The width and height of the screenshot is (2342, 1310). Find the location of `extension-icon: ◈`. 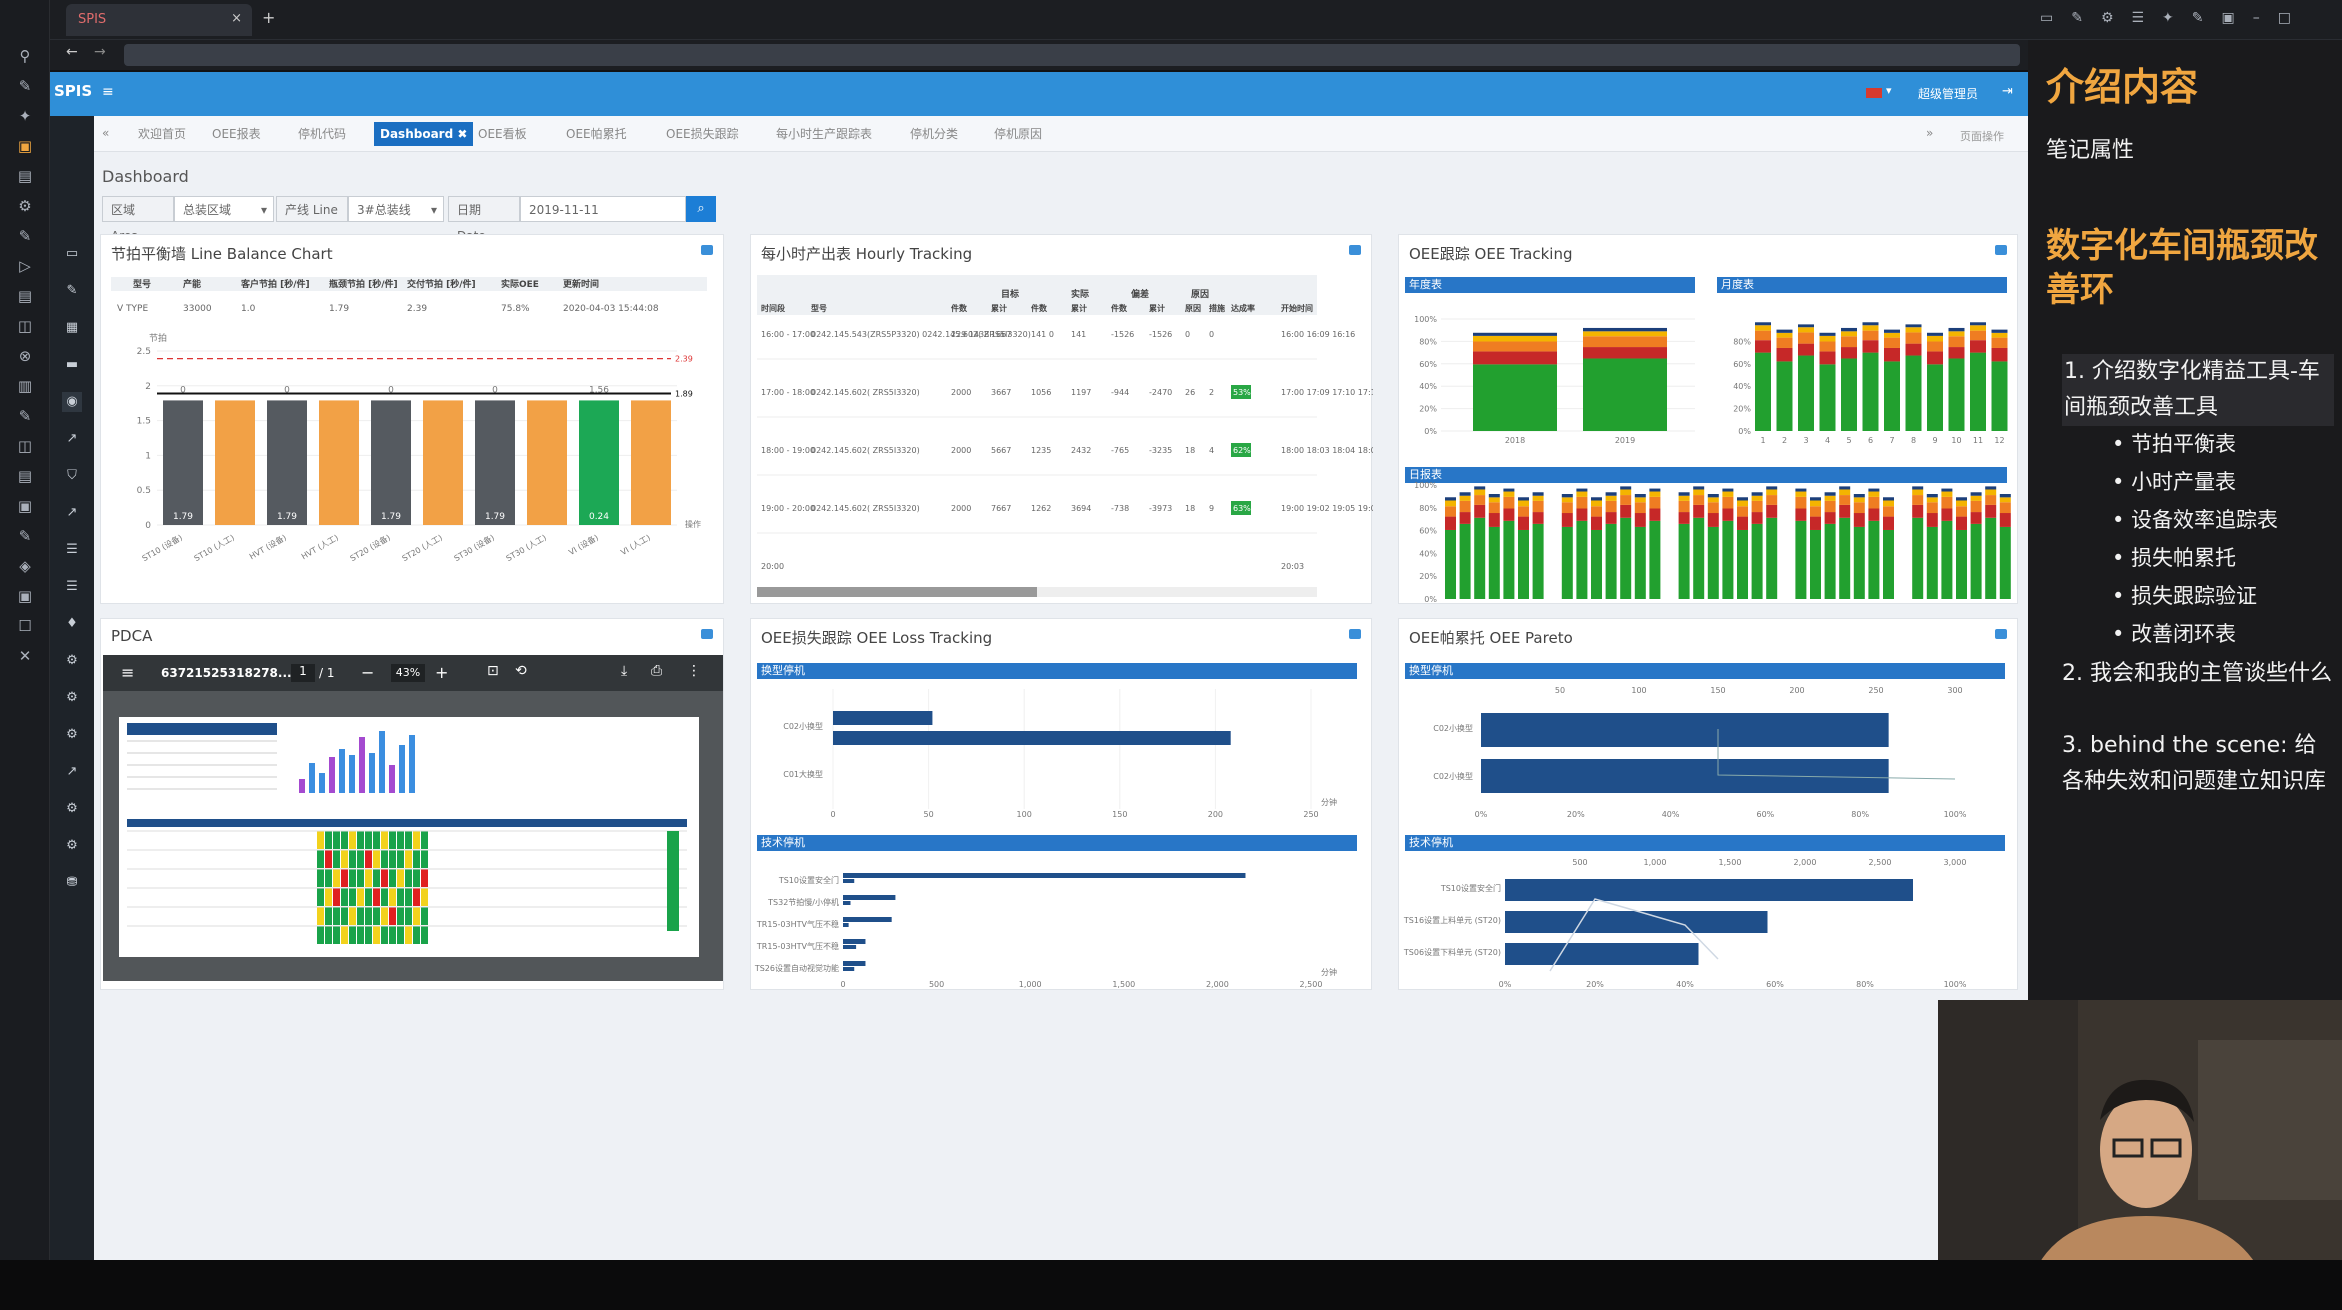

extension-icon: ◈ is located at coordinates (25, 566).